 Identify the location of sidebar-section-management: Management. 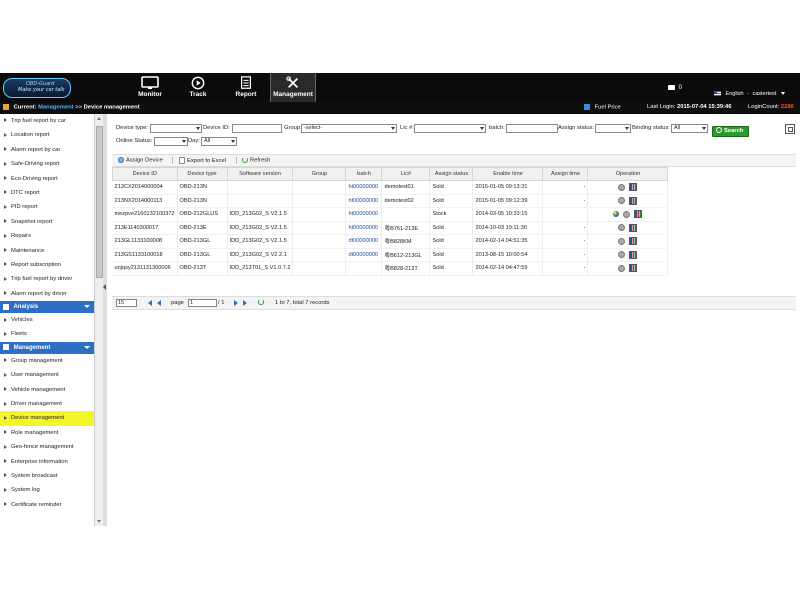
(47, 347).